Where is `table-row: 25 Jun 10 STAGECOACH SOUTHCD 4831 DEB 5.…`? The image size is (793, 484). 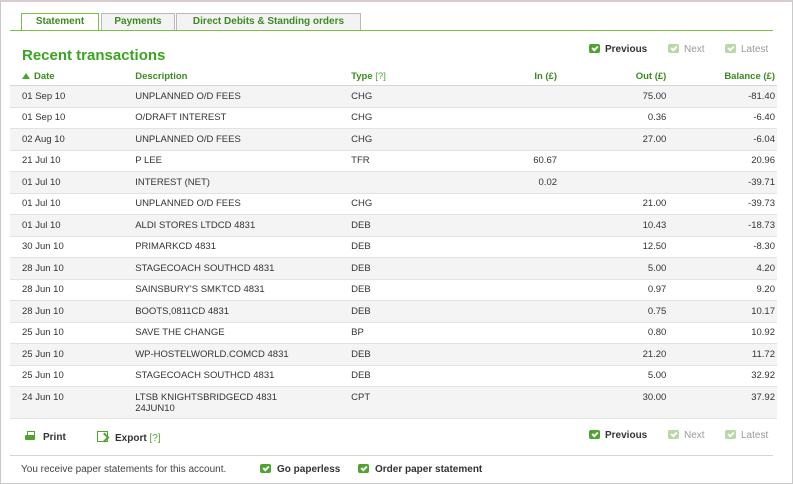 table-row: 25 Jun 10 STAGECOACH SOUTHCD 4831 DEB 5.… is located at coordinates (393, 376).